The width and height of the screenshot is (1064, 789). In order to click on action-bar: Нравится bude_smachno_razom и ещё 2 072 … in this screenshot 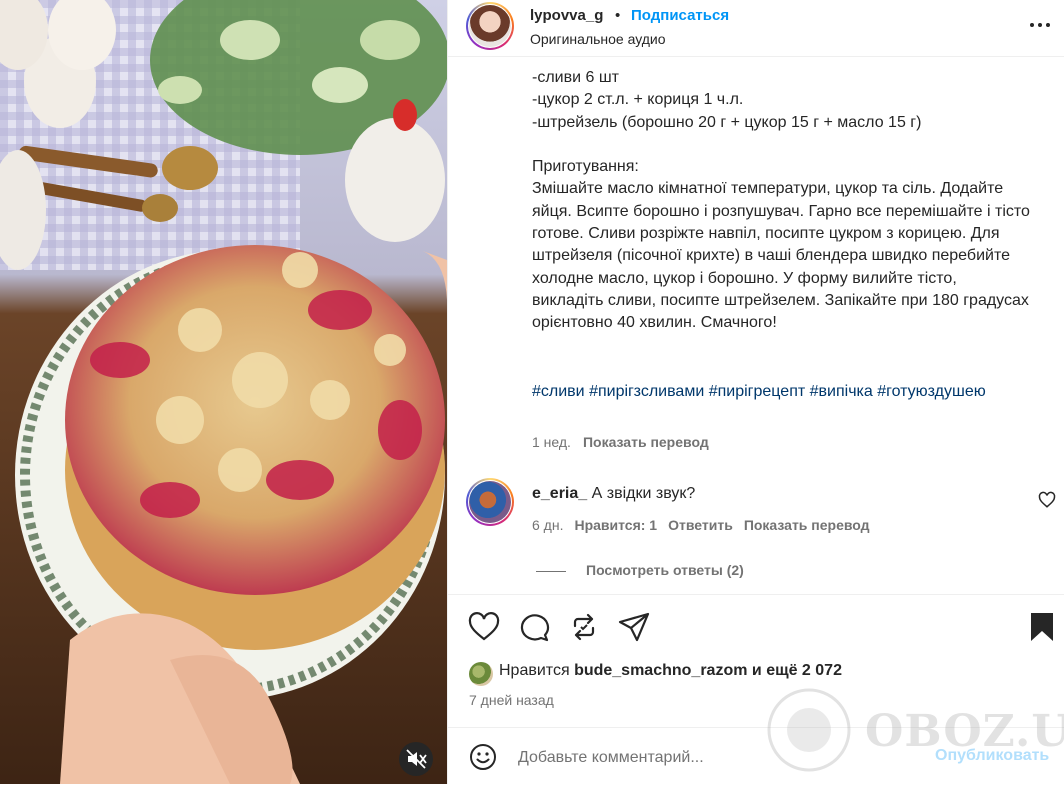, I will do `click(756, 659)`.